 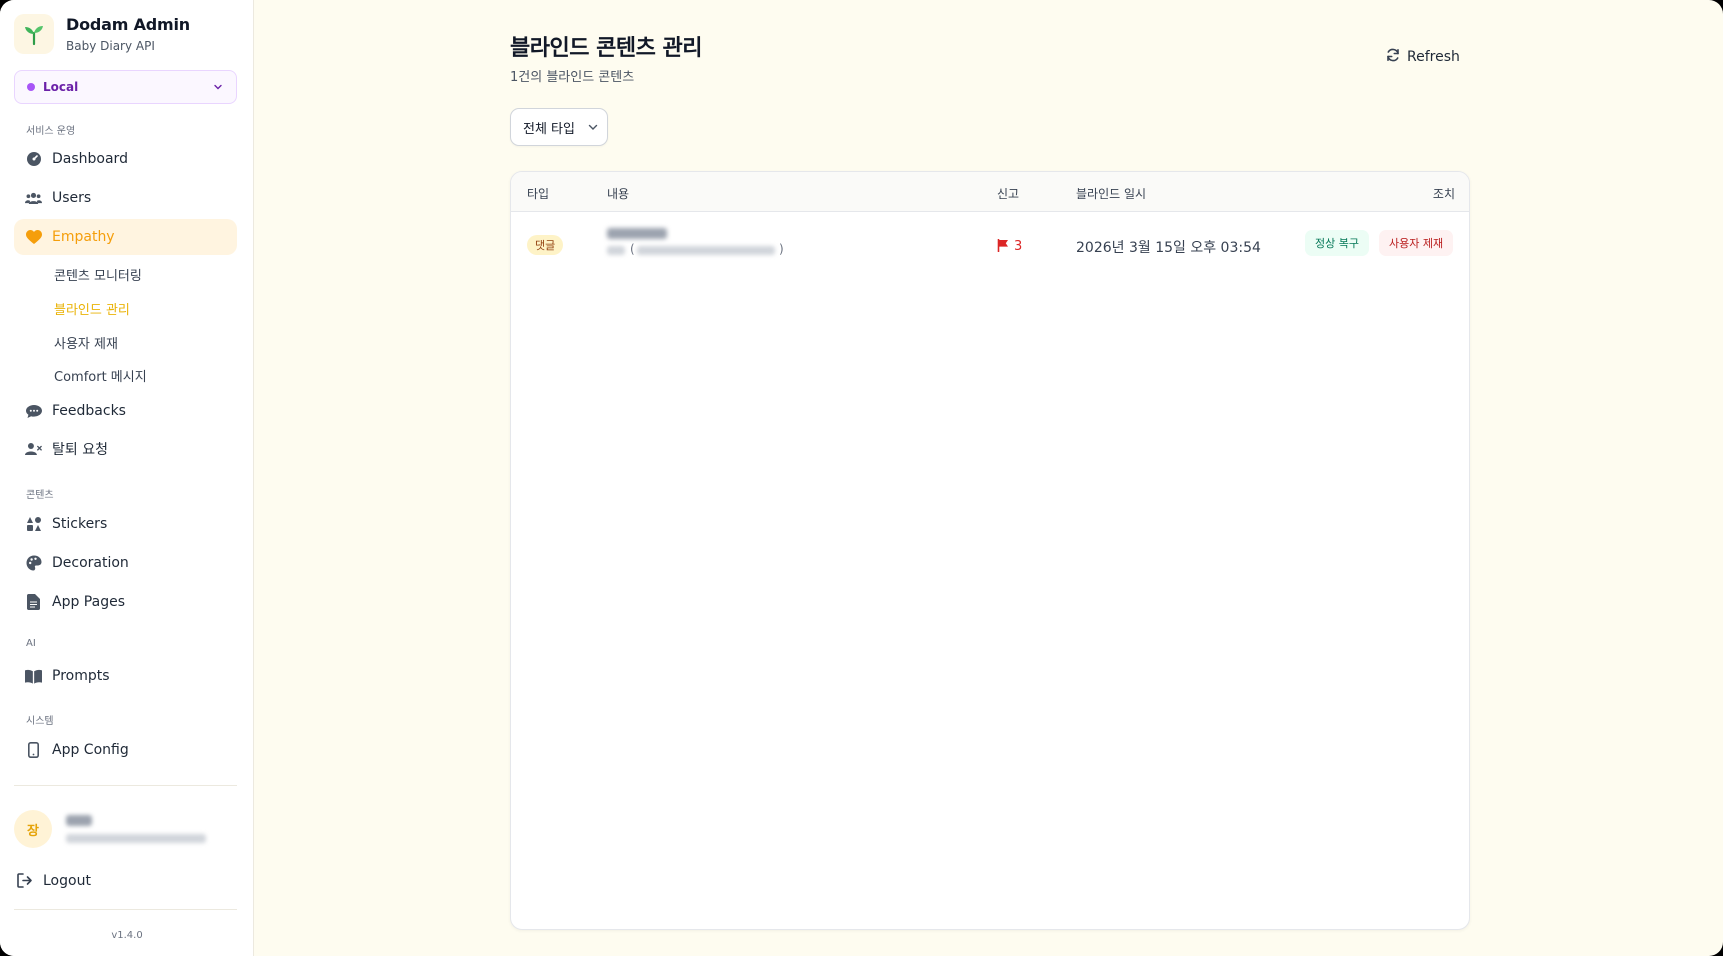 What do you see at coordinates (33, 829) in the screenshot?
I see `avatar: 장` at bounding box center [33, 829].